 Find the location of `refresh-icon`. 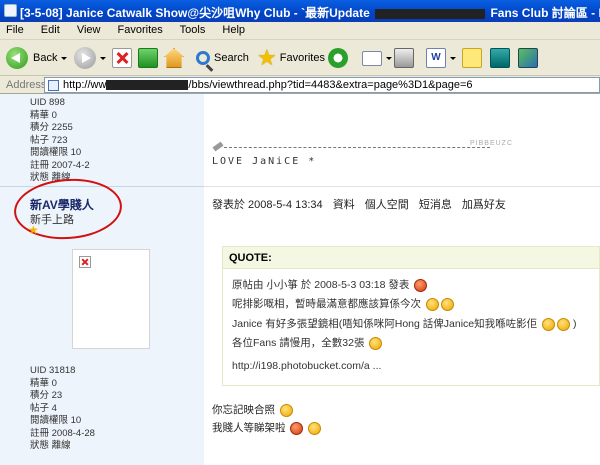

refresh-icon is located at coordinates (148, 58).